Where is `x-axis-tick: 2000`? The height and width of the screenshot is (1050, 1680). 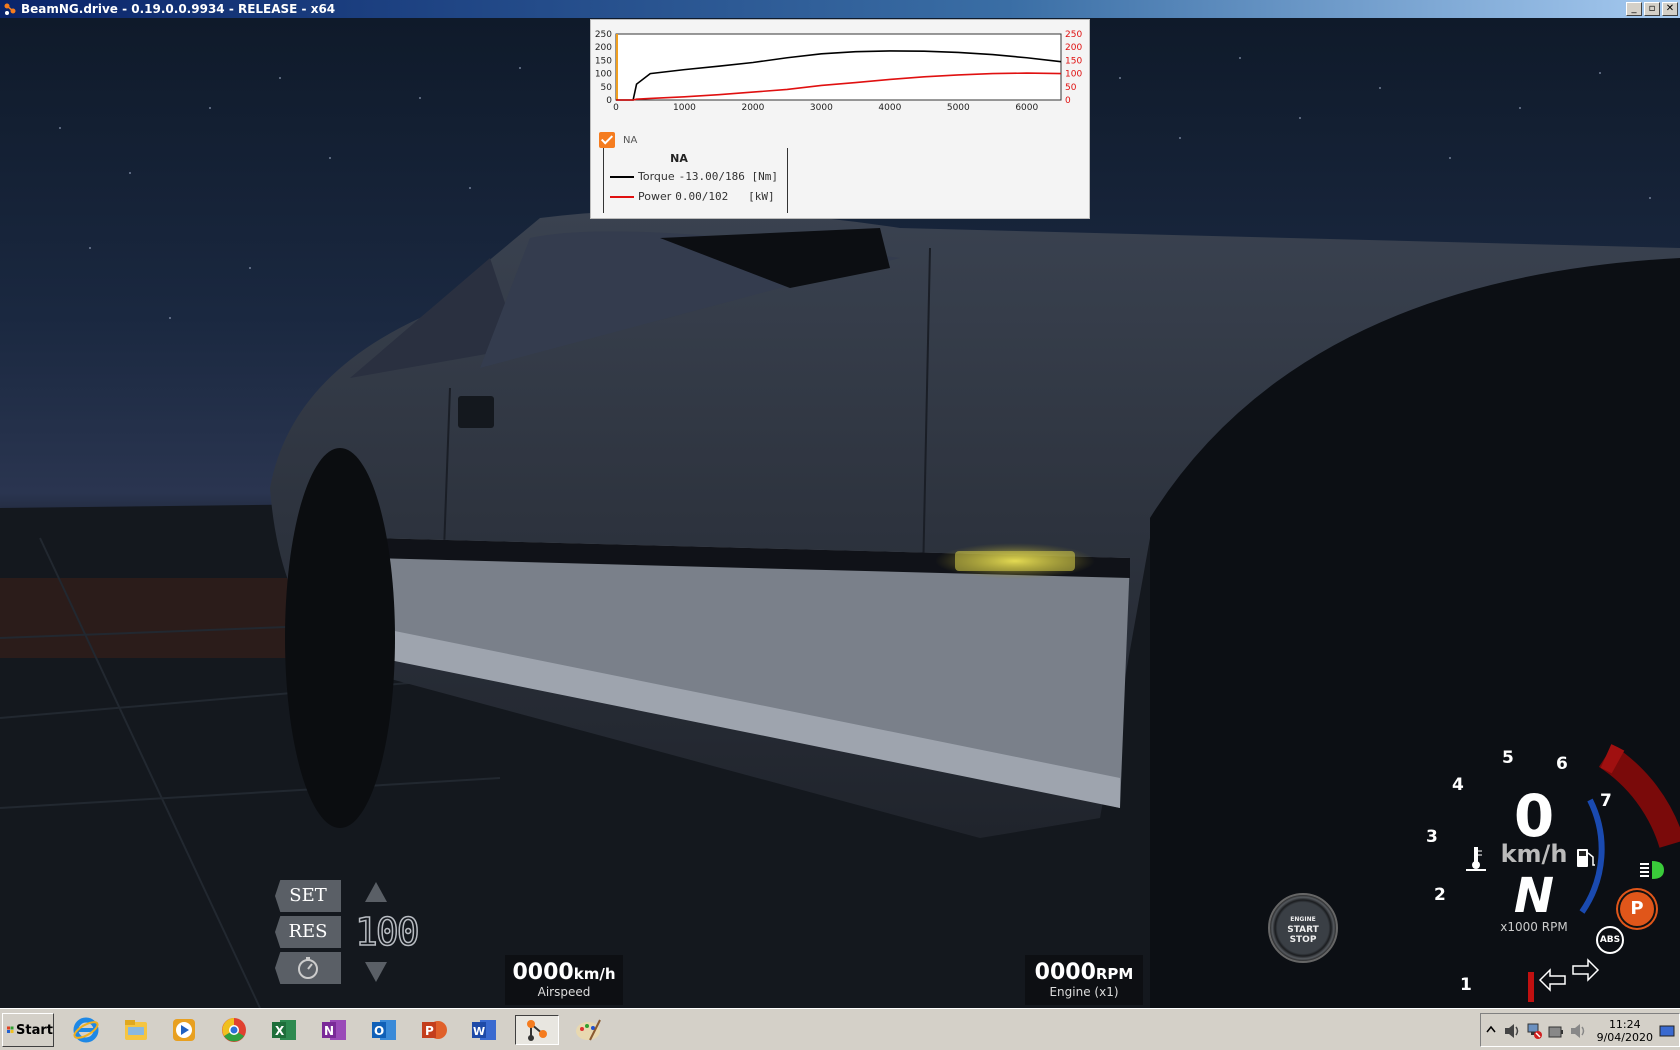 x-axis-tick: 2000 is located at coordinates (752, 108).